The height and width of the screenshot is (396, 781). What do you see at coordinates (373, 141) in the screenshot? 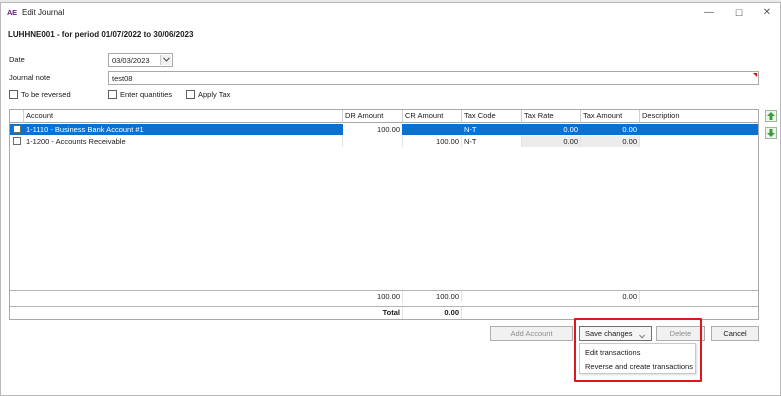
I see `dr-amount-cell` at bounding box center [373, 141].